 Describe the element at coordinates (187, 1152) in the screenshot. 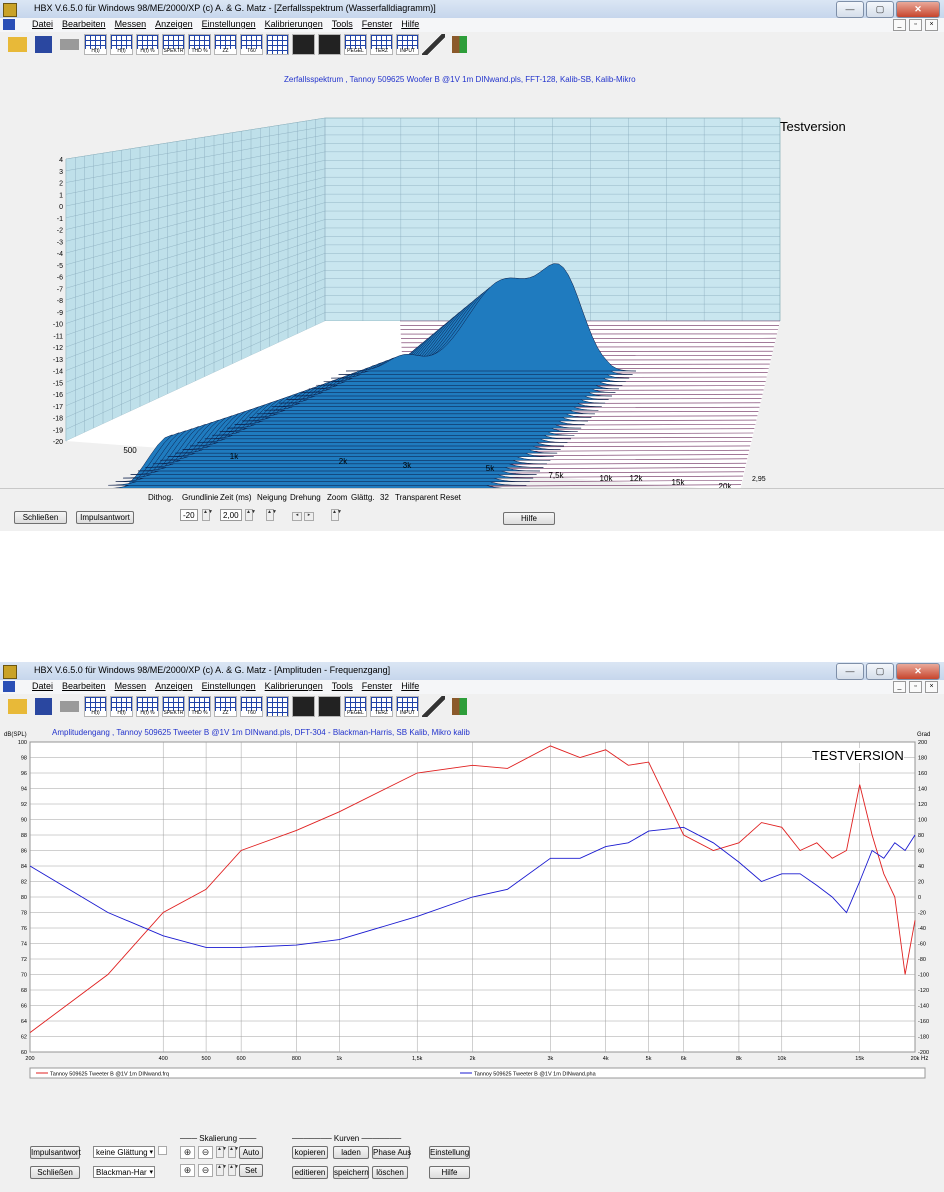

I see `zoom-in-button: ⊕` at that location.